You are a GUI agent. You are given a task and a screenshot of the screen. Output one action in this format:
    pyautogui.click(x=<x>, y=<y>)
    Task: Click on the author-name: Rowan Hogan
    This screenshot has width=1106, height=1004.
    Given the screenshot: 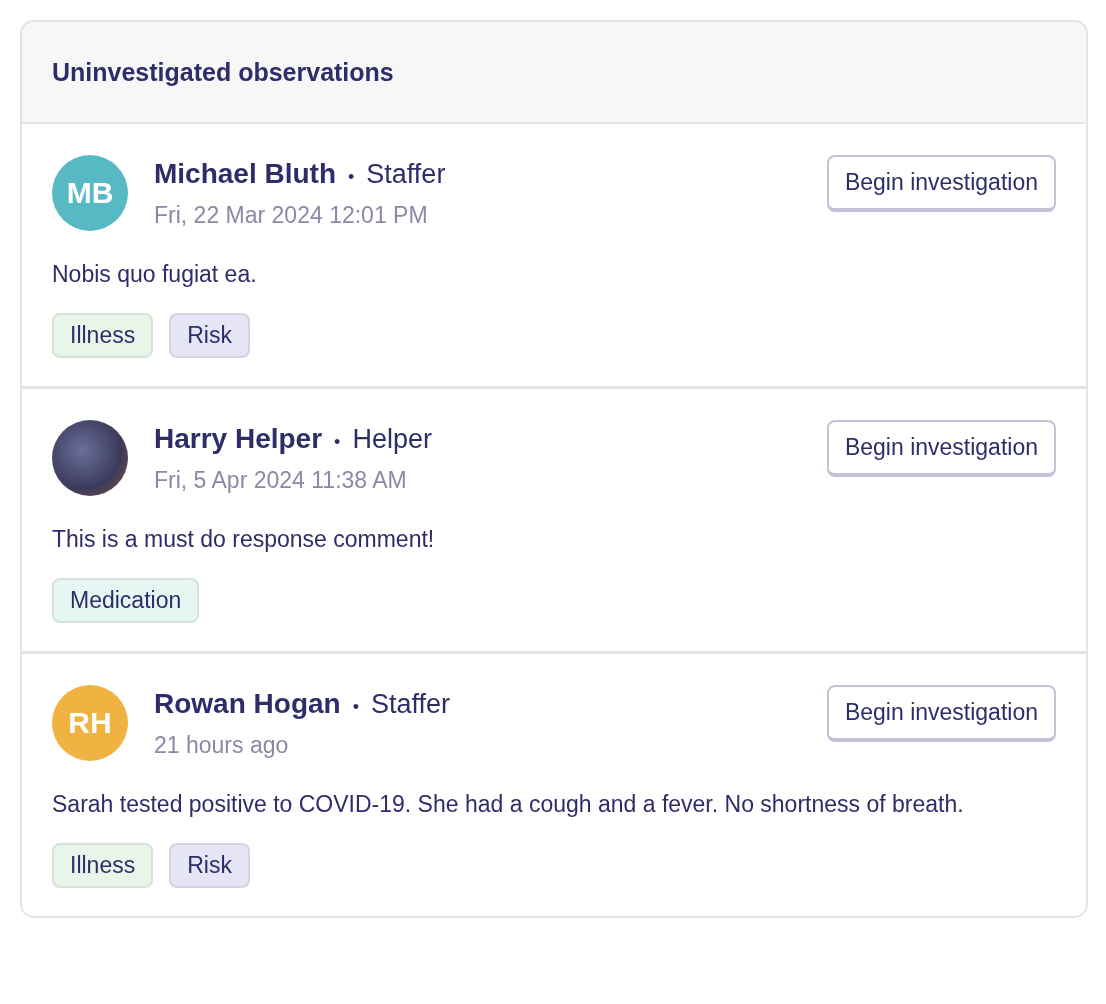 What is the action you would take?
    pyautogui.click(x=247, y=704)
    